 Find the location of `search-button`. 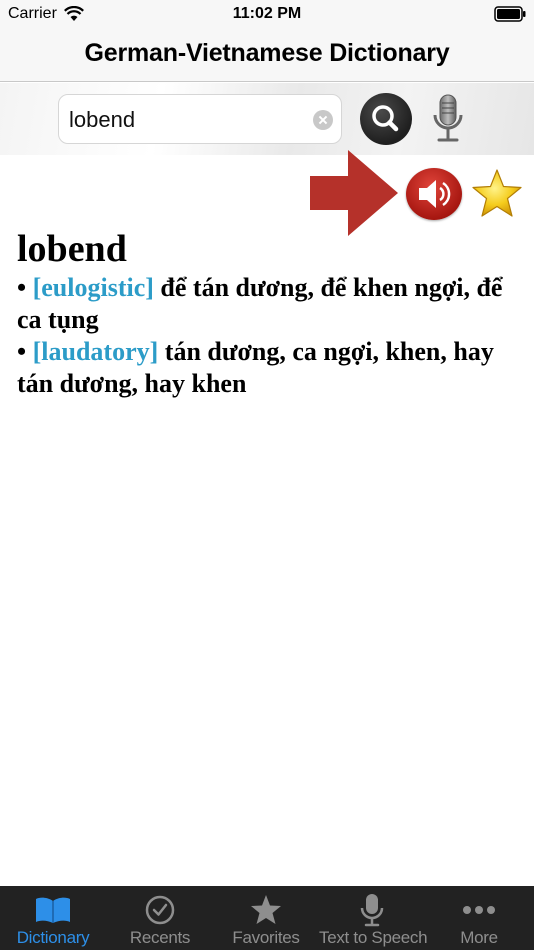

search-button is located at coordinates (386, 119).